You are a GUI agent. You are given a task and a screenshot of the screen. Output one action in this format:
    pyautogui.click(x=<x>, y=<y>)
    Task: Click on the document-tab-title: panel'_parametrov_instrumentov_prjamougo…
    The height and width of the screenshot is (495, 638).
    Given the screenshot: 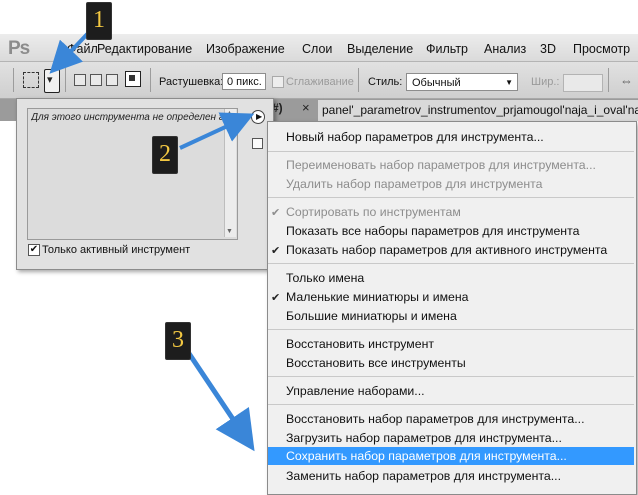 What is the action you would take?
    pyautogui.click(x=480, y=110)
    